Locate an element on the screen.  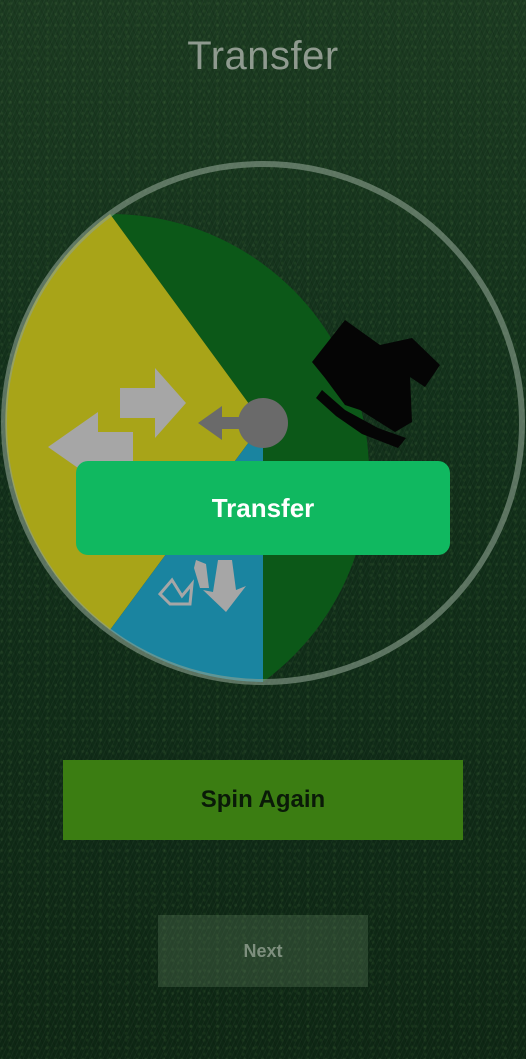
result-banner: Transfer is located at coordinates (263, 508).